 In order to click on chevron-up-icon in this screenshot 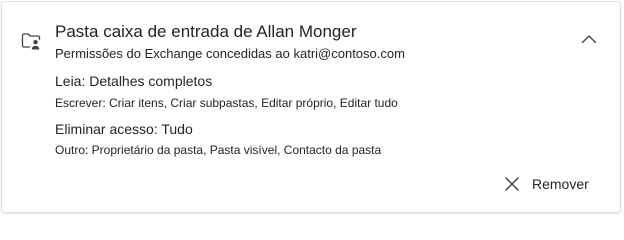, I will do `click(589, 39)`.